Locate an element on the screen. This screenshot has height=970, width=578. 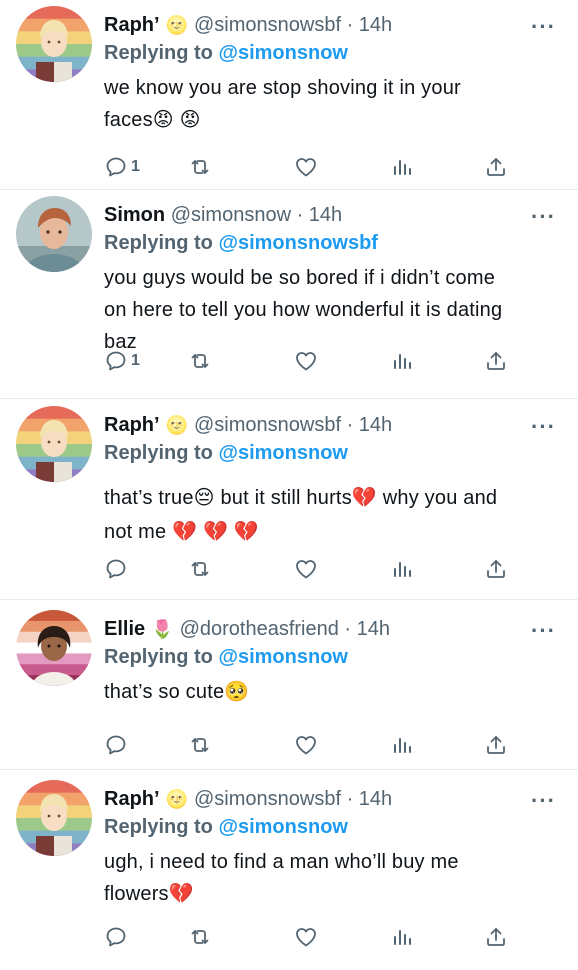
display-name: Ellie is located at coordinates (124, 629).